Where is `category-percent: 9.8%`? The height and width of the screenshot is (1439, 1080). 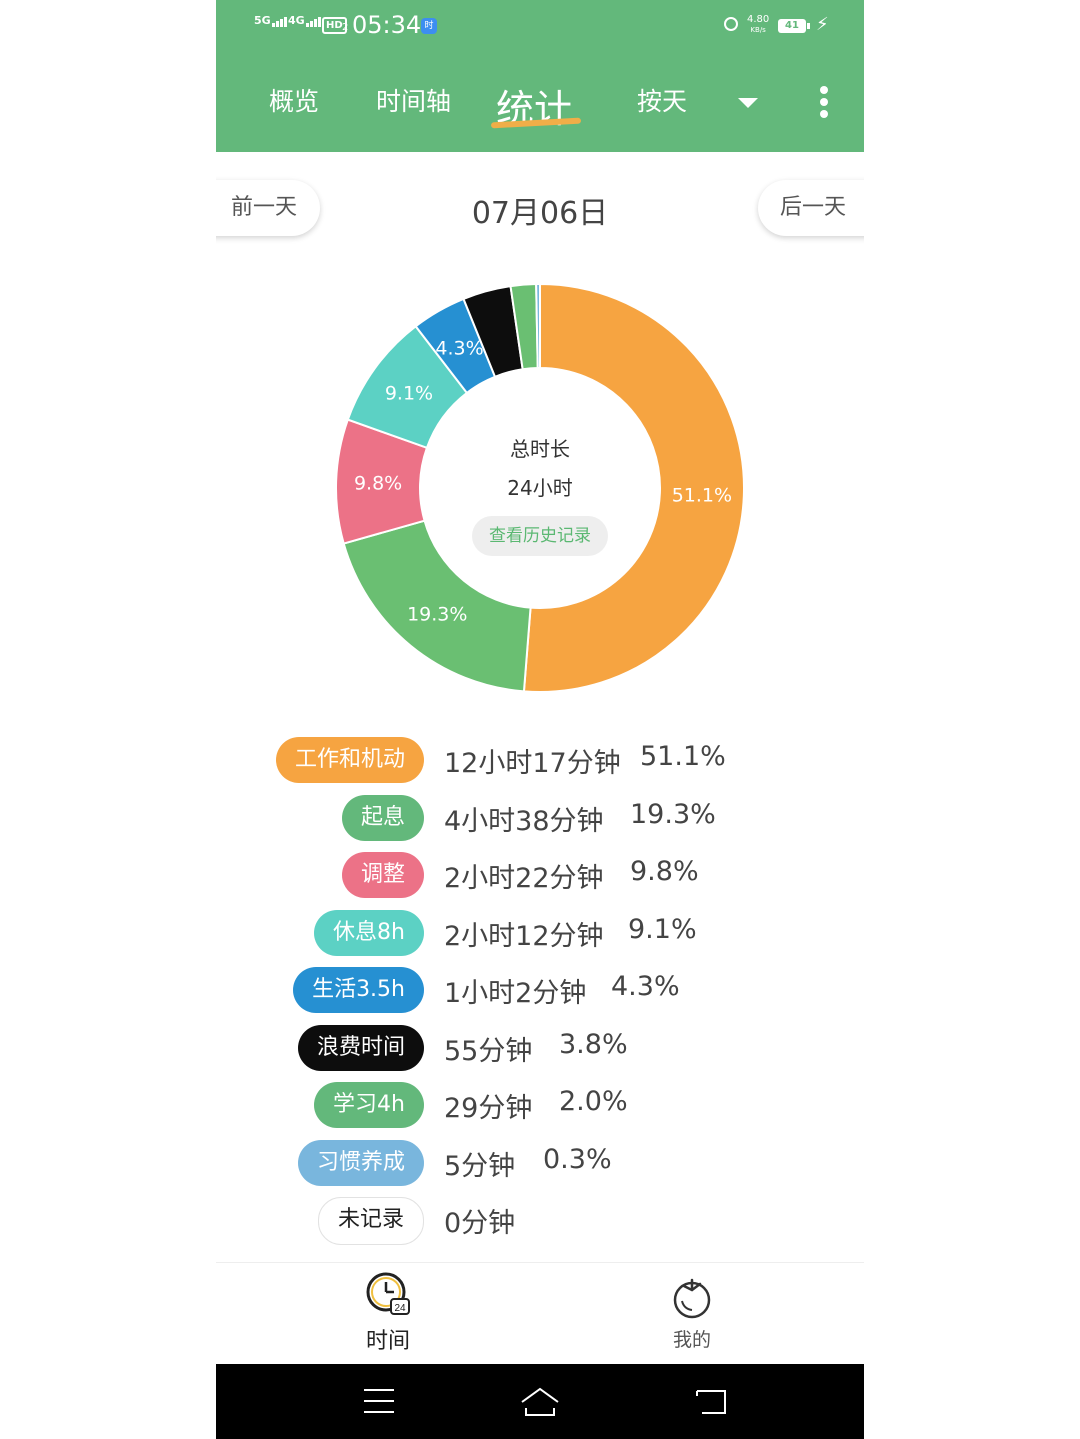
category-percent: 9.8% is located at coordinates (664, 871).